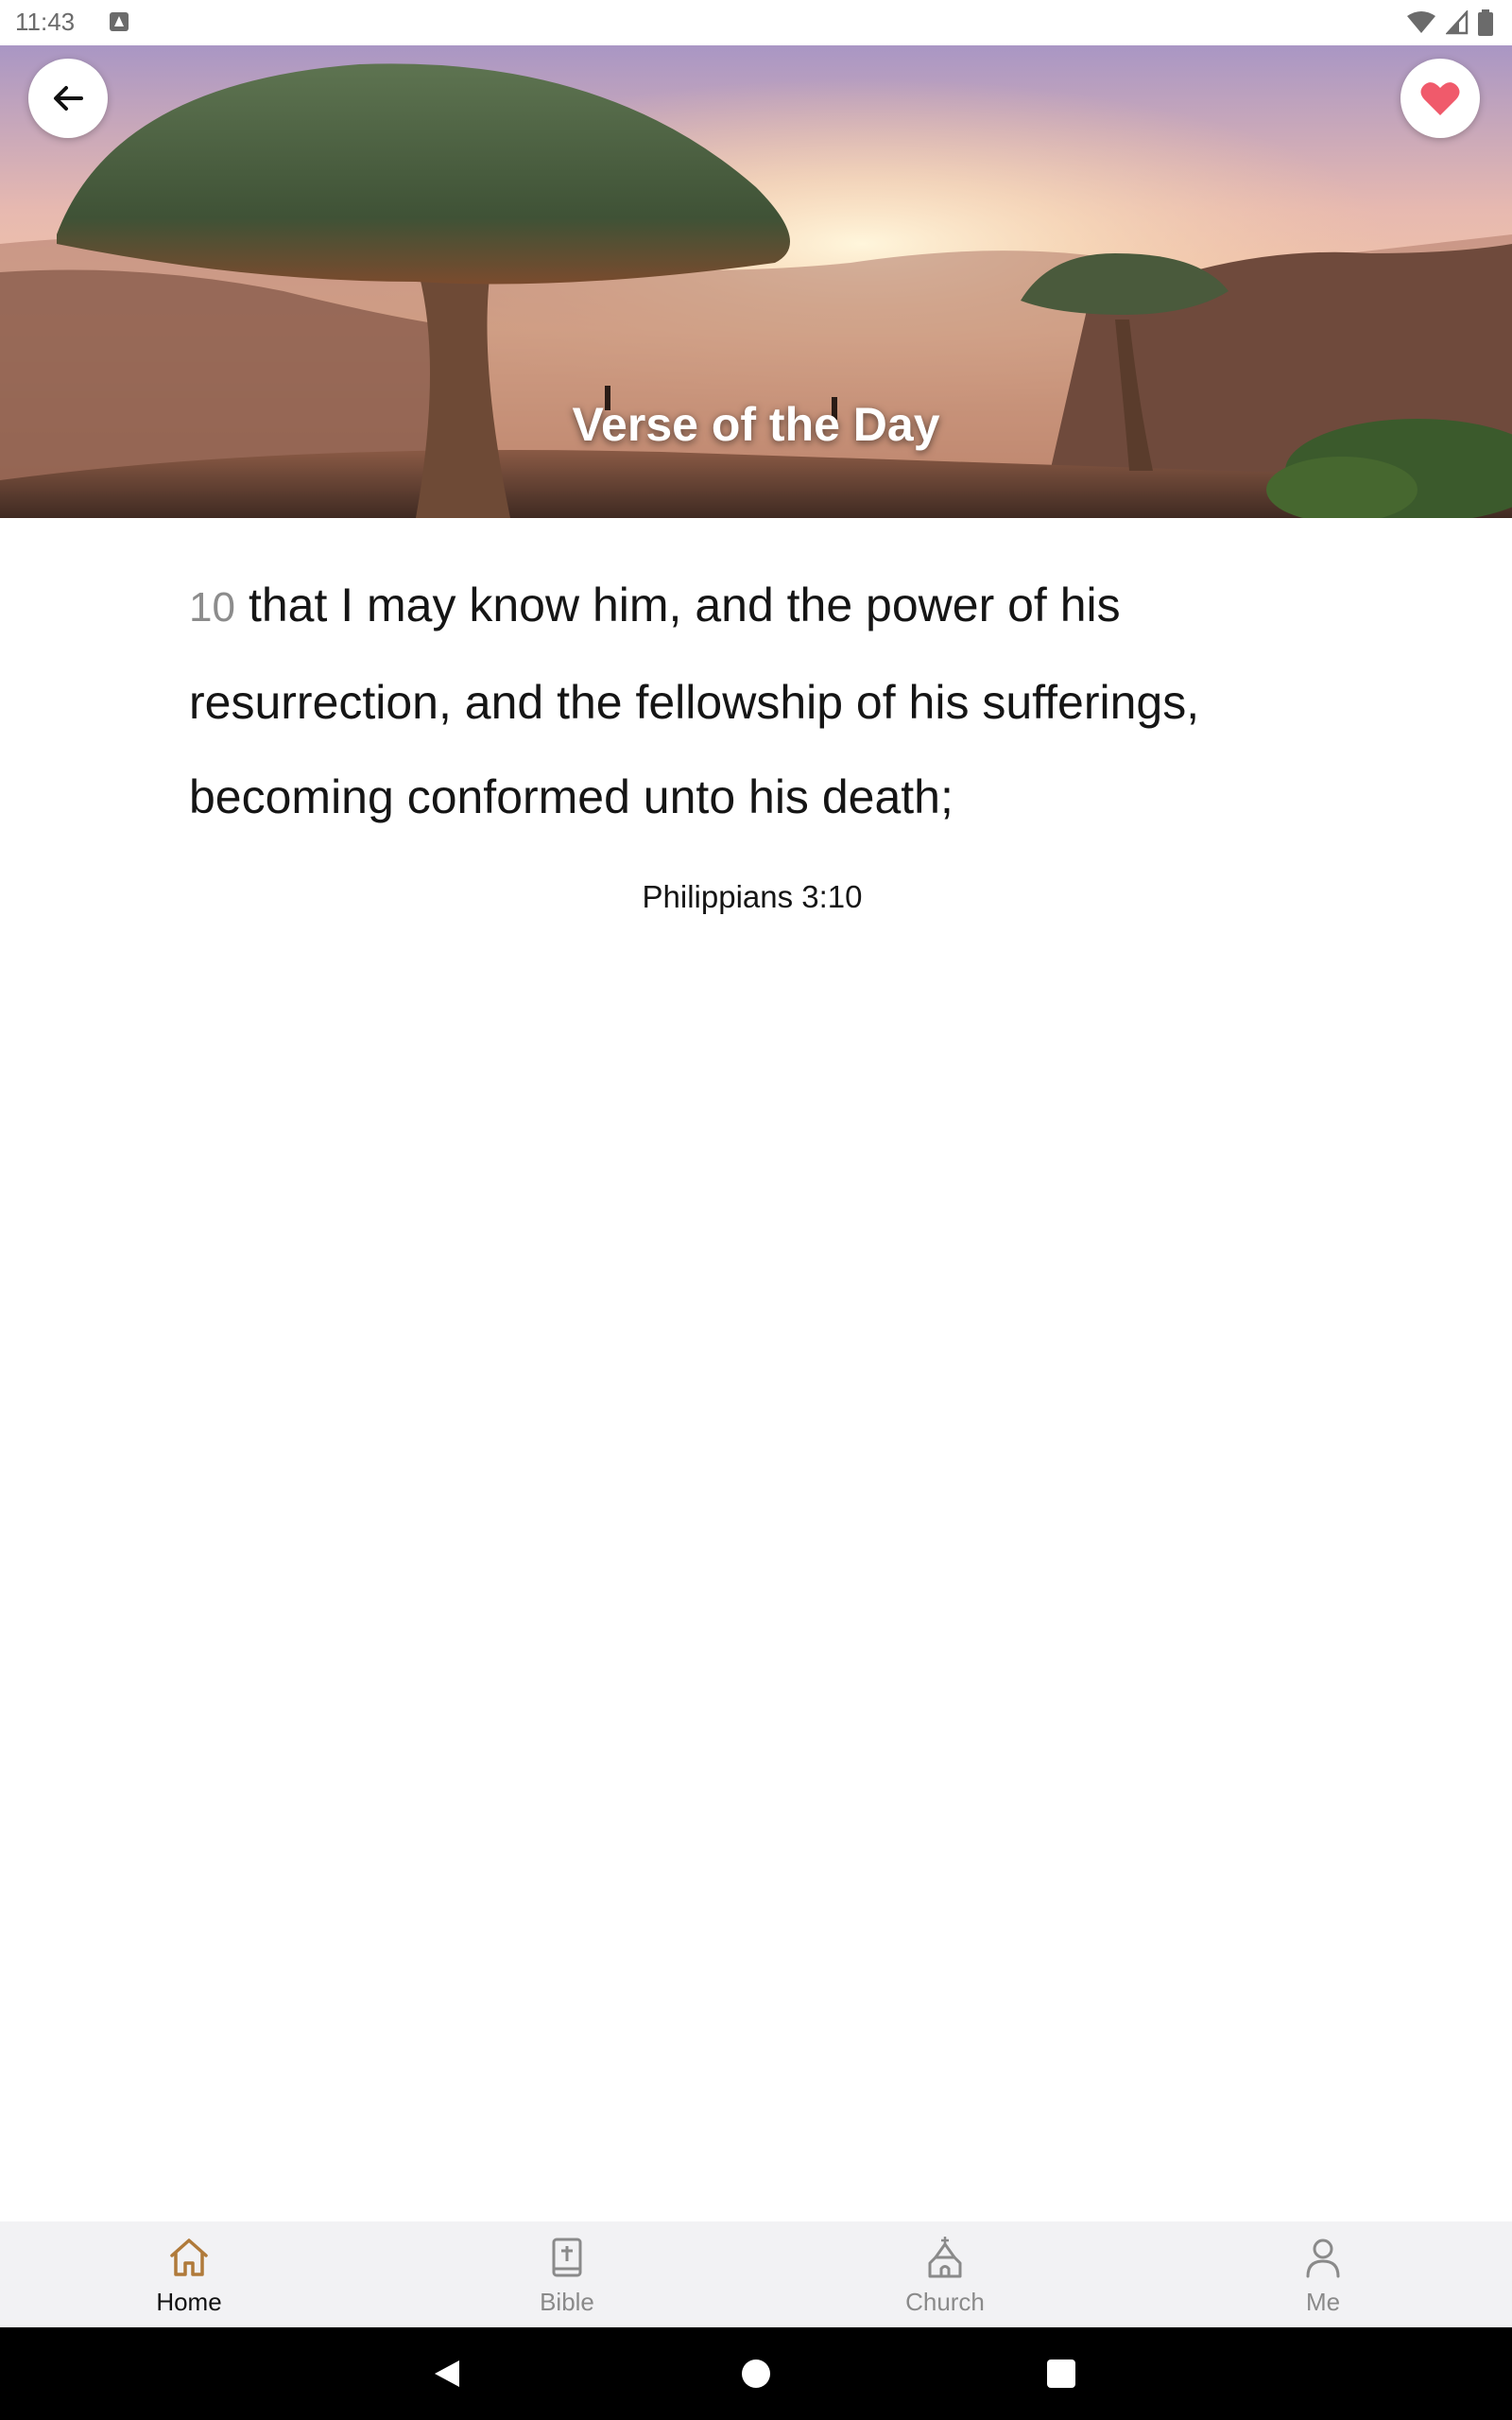 This screenshot has height=2420, width=1512. I want to click on status-indicators, so click(1449, 22).